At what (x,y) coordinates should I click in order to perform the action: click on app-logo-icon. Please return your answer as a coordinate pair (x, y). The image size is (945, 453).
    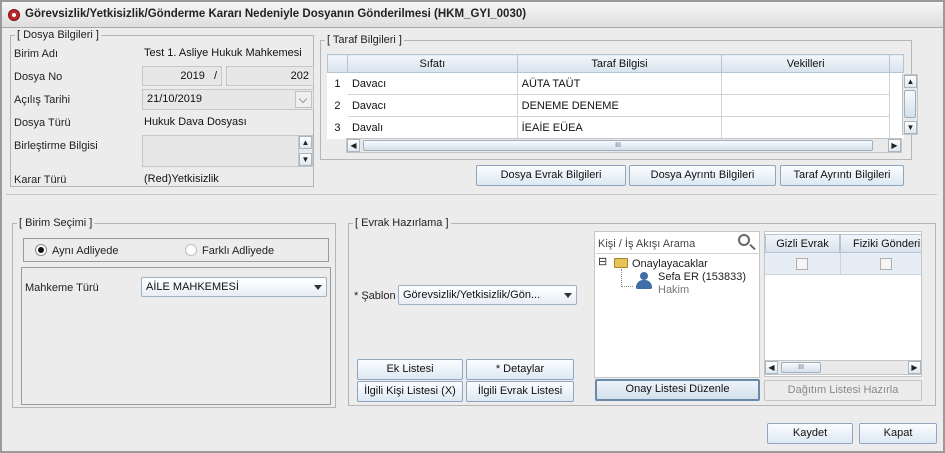
    Looking at the image, I should click on (14, 15).